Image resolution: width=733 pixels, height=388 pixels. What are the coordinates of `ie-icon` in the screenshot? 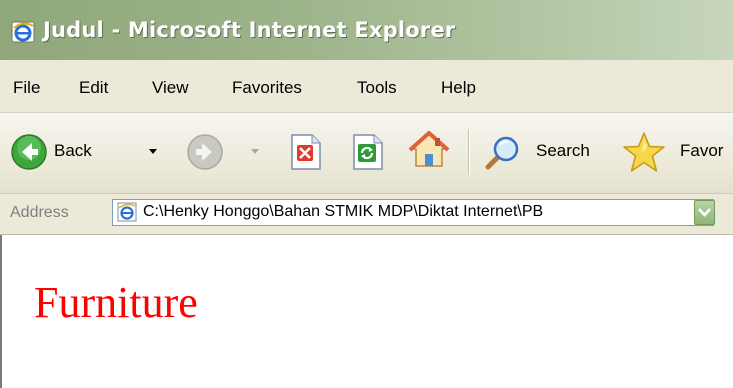 It's located at (23, 32).